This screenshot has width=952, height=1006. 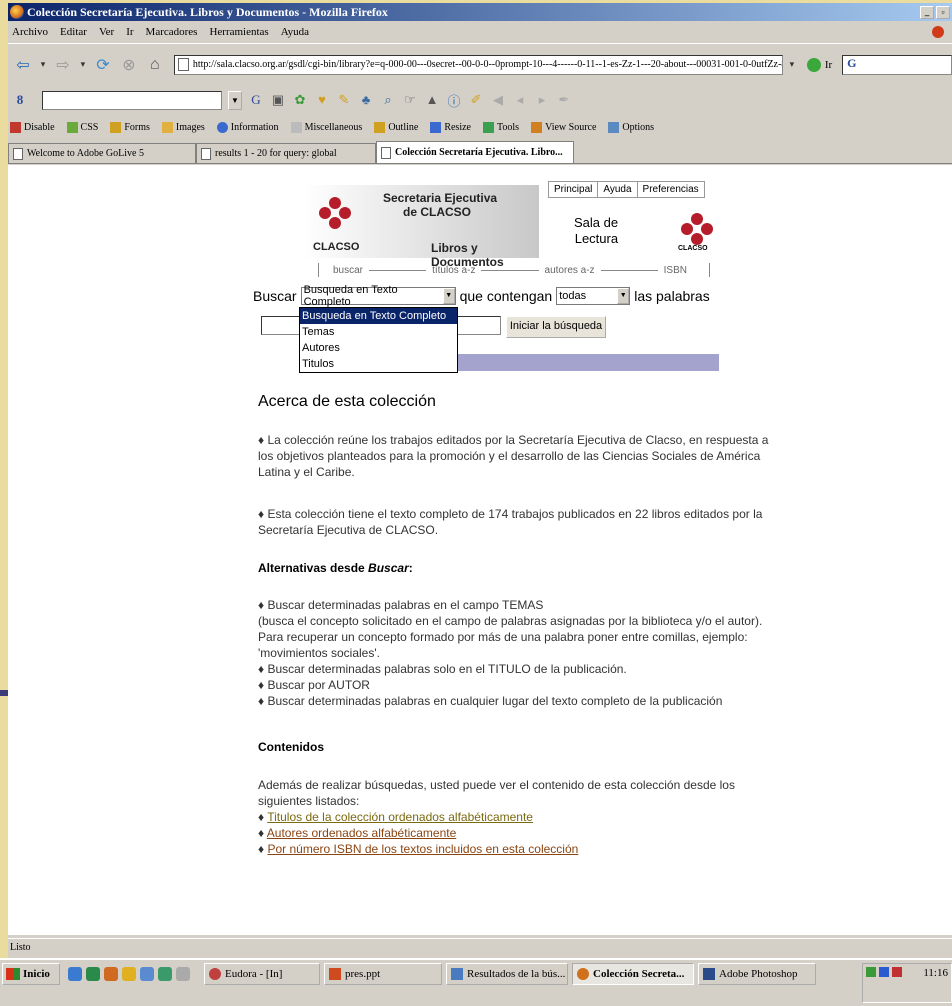 What do you see at coordinates (450, 127) in the screenshot?
I see `wd-resize: Resize` at bounding box center [450, 127].